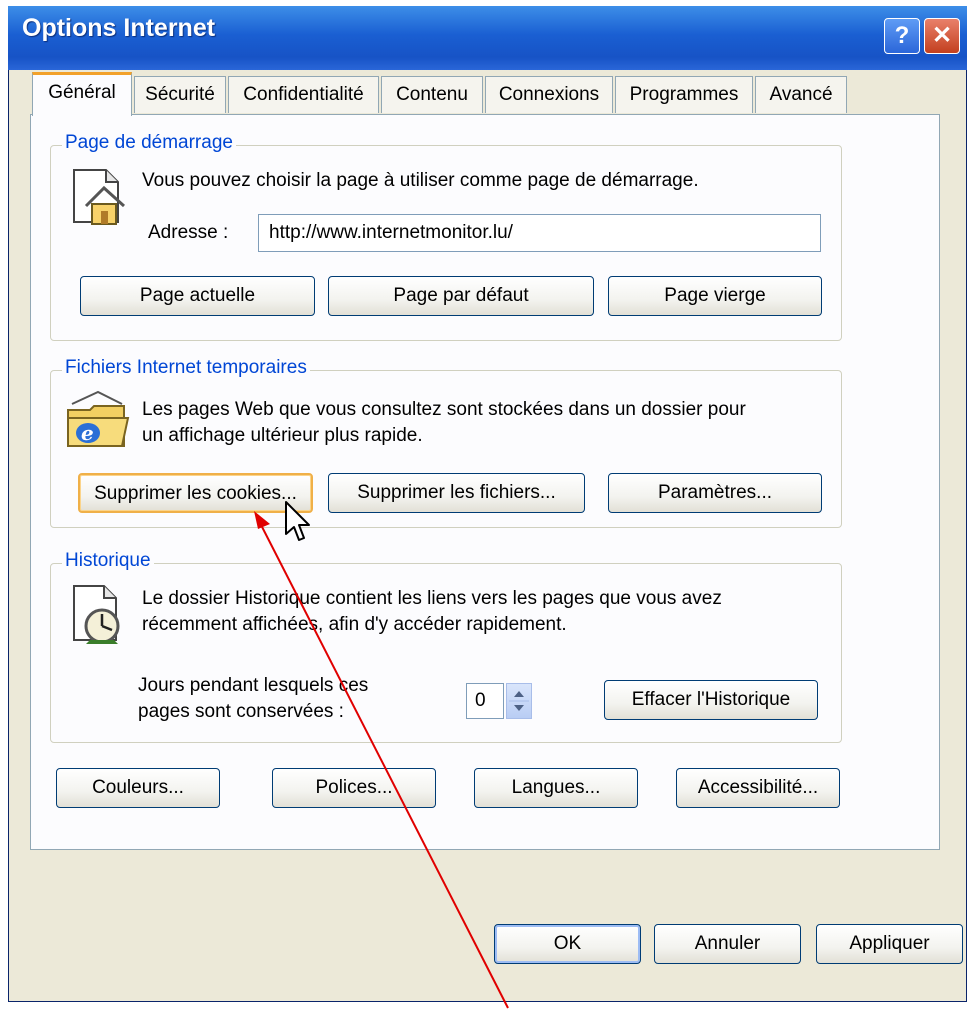 The height and width of the screenshot is (1011, 975). I want to click on window-title: Options Internet, so click(119, 28).